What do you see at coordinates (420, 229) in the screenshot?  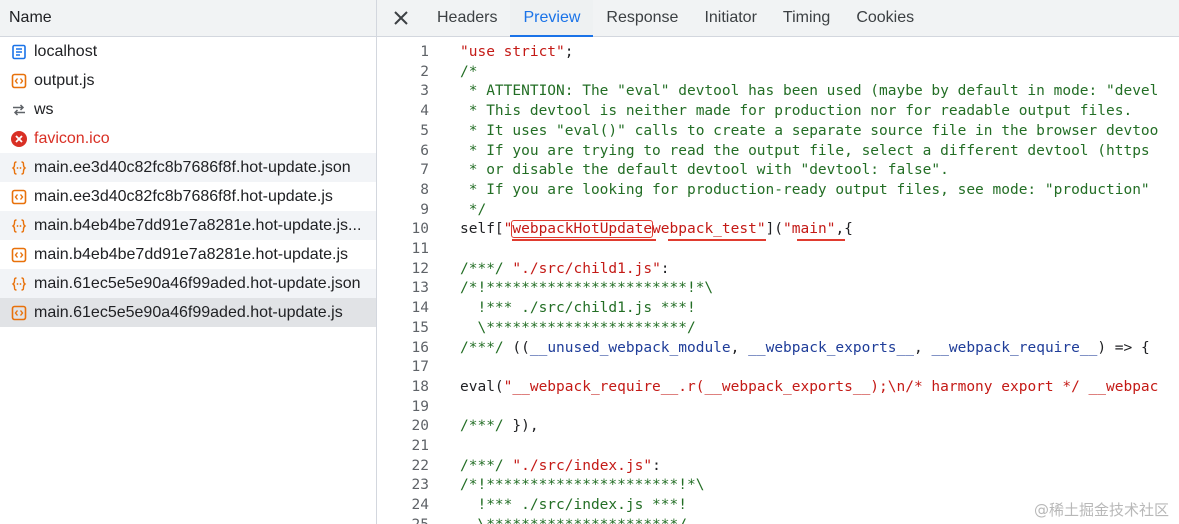 I see `line-number: 10` at bounding box center [420, 229].